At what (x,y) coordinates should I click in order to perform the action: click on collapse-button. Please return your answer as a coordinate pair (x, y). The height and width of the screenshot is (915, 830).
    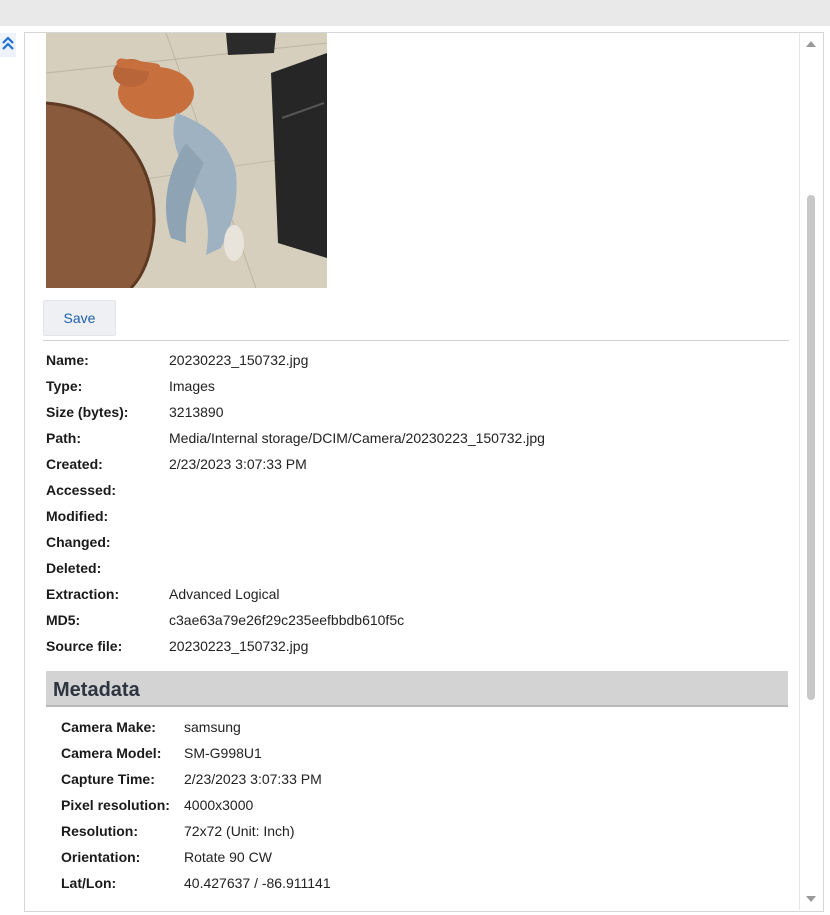
    Looking at the image, I should click on (8, 45).